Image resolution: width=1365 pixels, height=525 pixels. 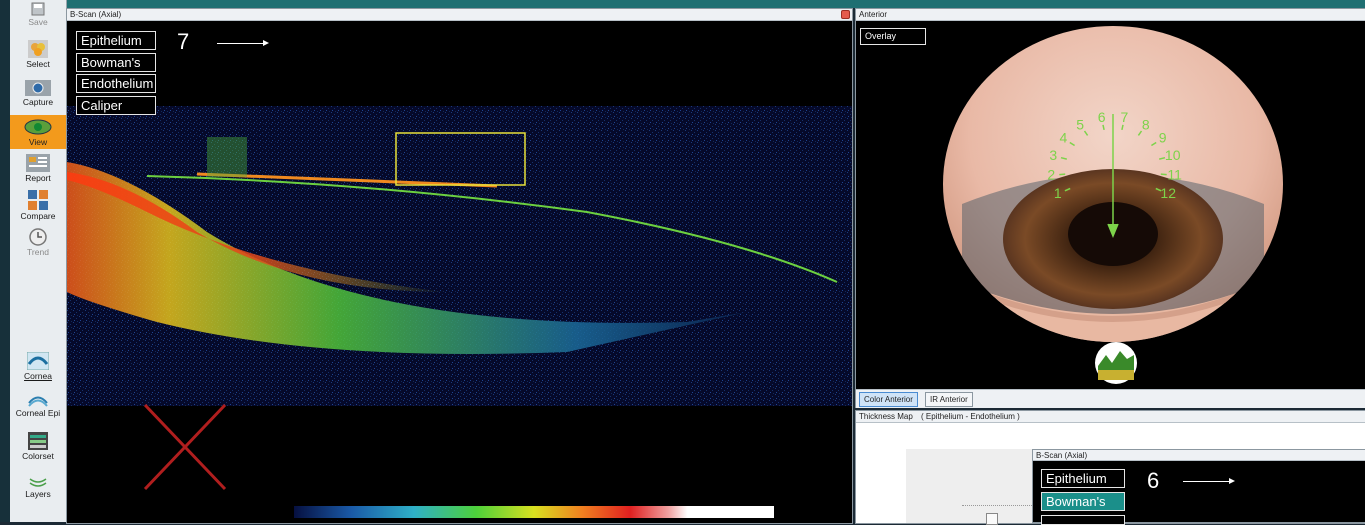 What do you see at coordinates (534, 512) in the screenshot?
I see `color-scale-bar` at bounding box center [534, 512].